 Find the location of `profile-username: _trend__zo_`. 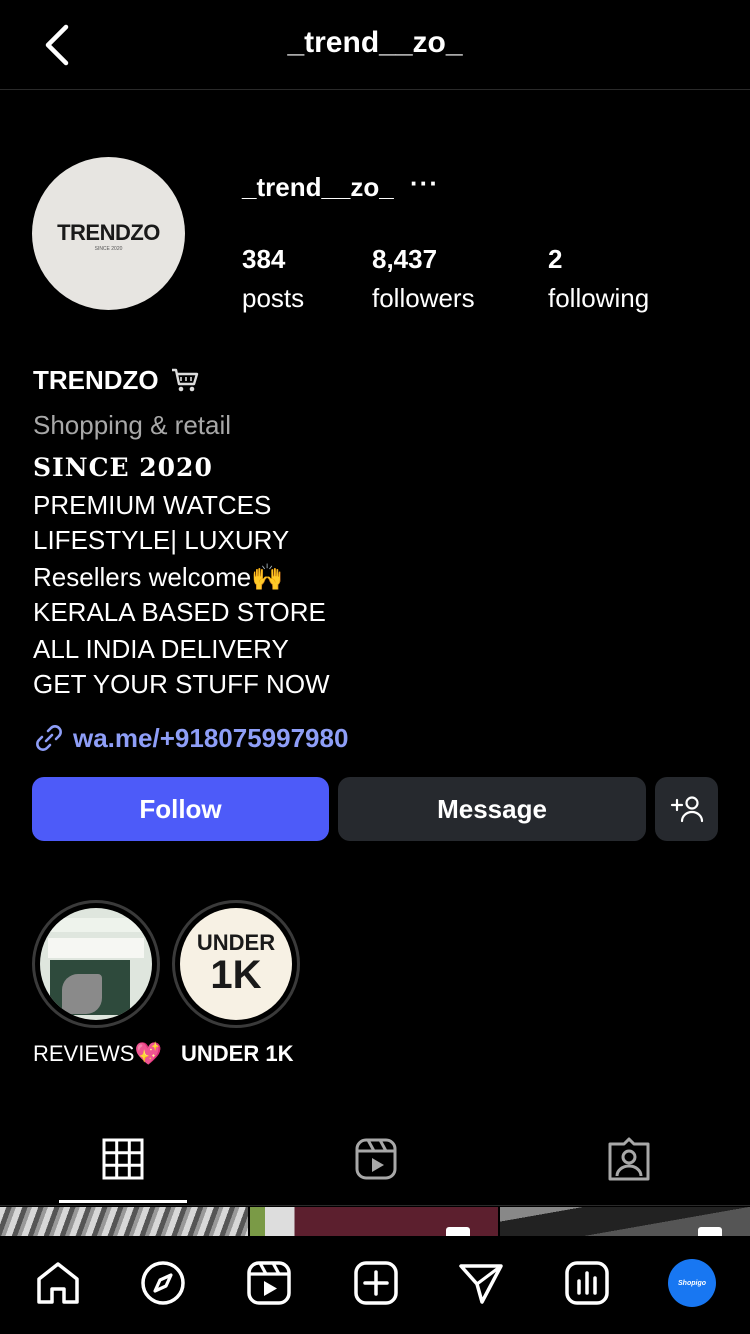

profile-username: _trend__zo_ is located at coordinates (318, 187).